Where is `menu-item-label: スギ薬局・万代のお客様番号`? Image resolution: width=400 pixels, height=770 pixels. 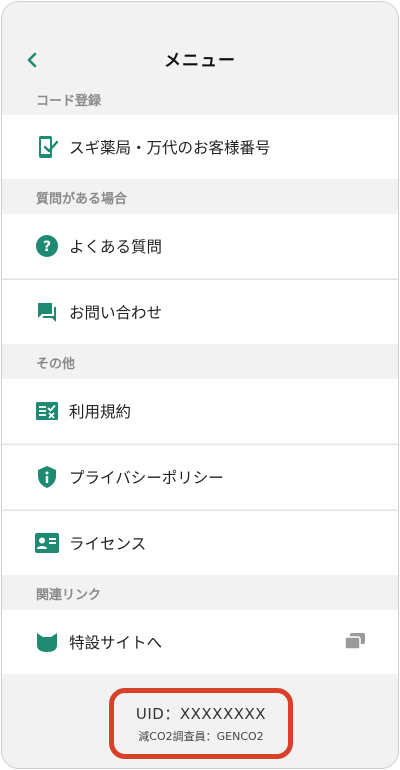 menu-item-label: スギ薬局・万代のお客様番号 is located at coordinates (170, 148).